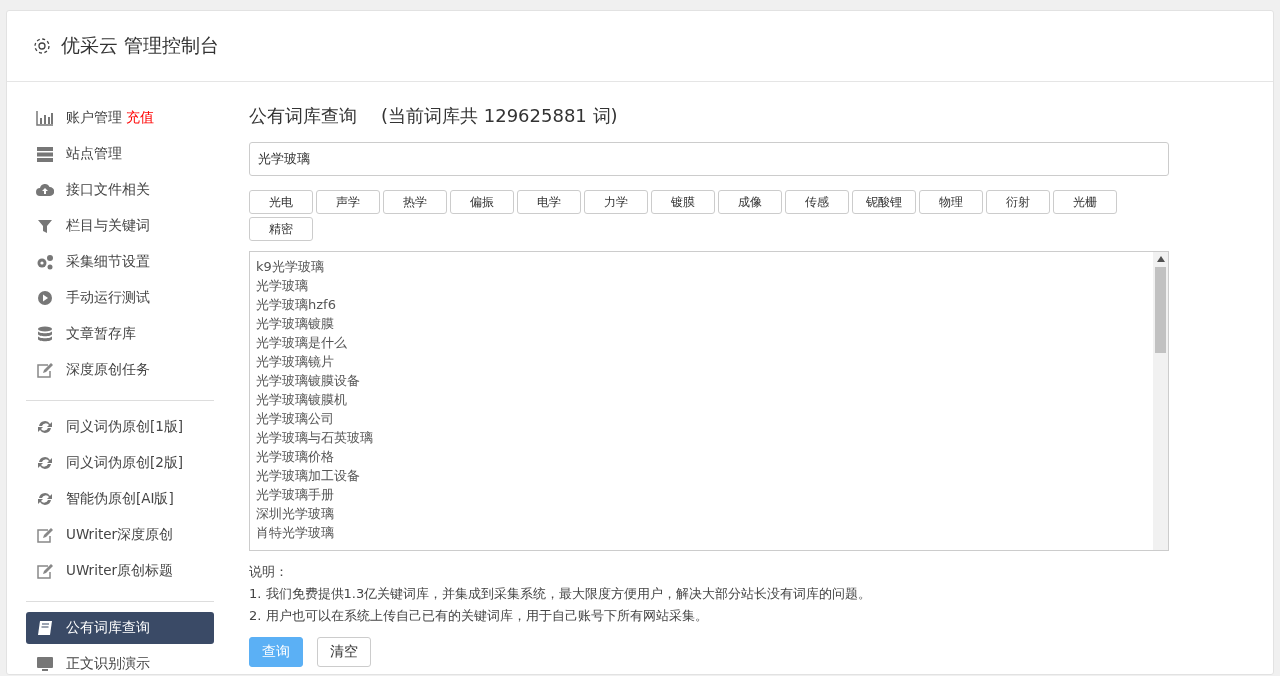 This screenshot has width=1280, height=676. Describe the element at coordinates (701, 399) in the screenshot. I see `result-item: 光学玻璃镀膜机` at that location.